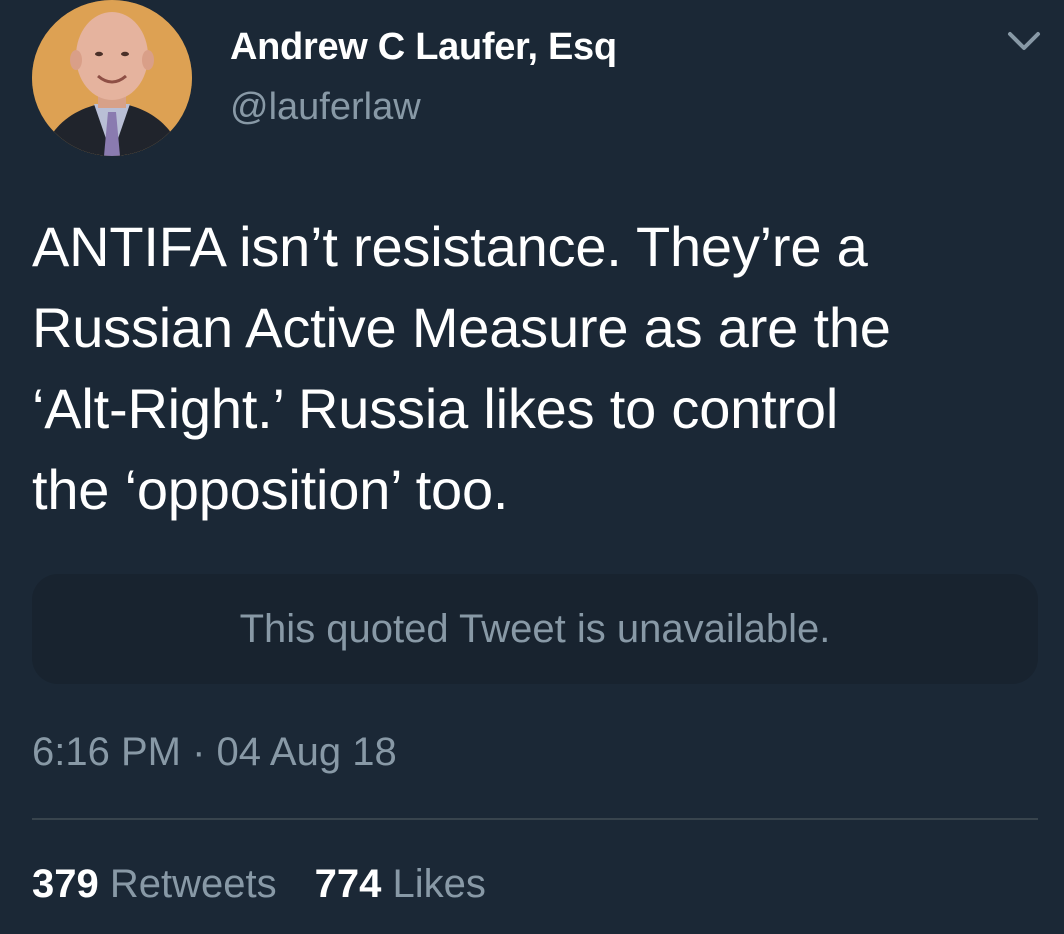 The width and height of the screenshot is (1064, 934). I want to click on retweets-stat: 379 Retweets, so click(154, 884).